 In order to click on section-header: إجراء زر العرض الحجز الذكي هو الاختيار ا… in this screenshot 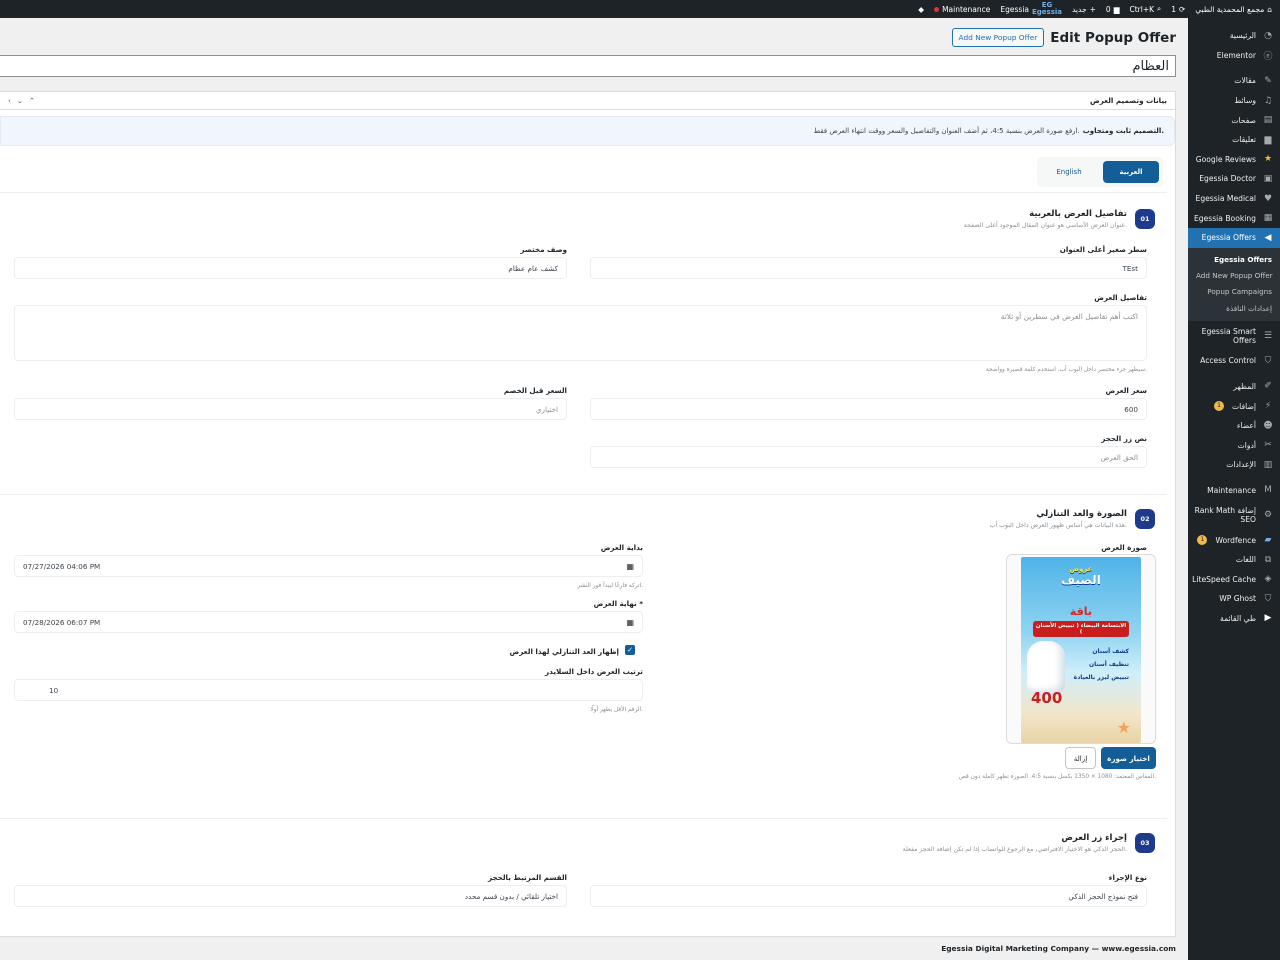, I will do `click(1029, 843)`.